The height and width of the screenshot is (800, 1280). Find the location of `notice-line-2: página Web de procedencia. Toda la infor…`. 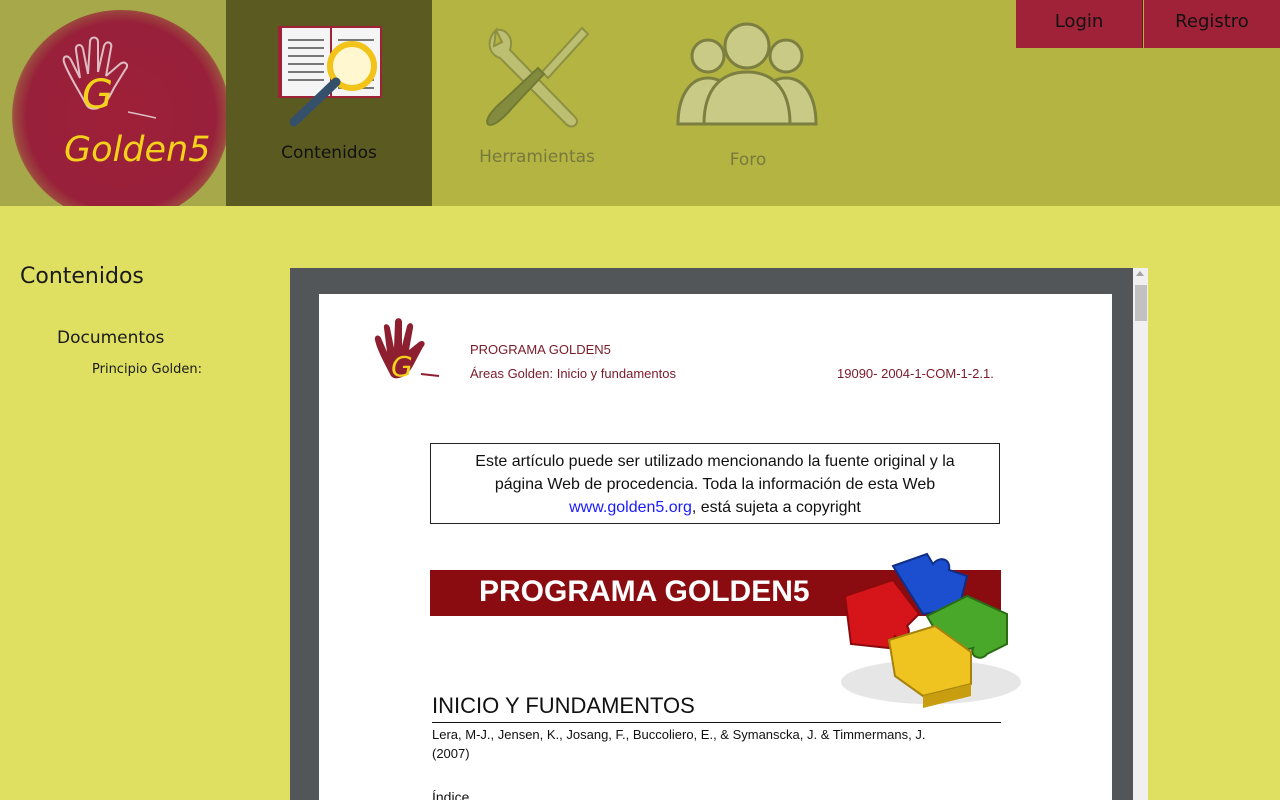

notice-line-2: página Web de procedencia. Toda la infor… is located at coordinates (715, 484).